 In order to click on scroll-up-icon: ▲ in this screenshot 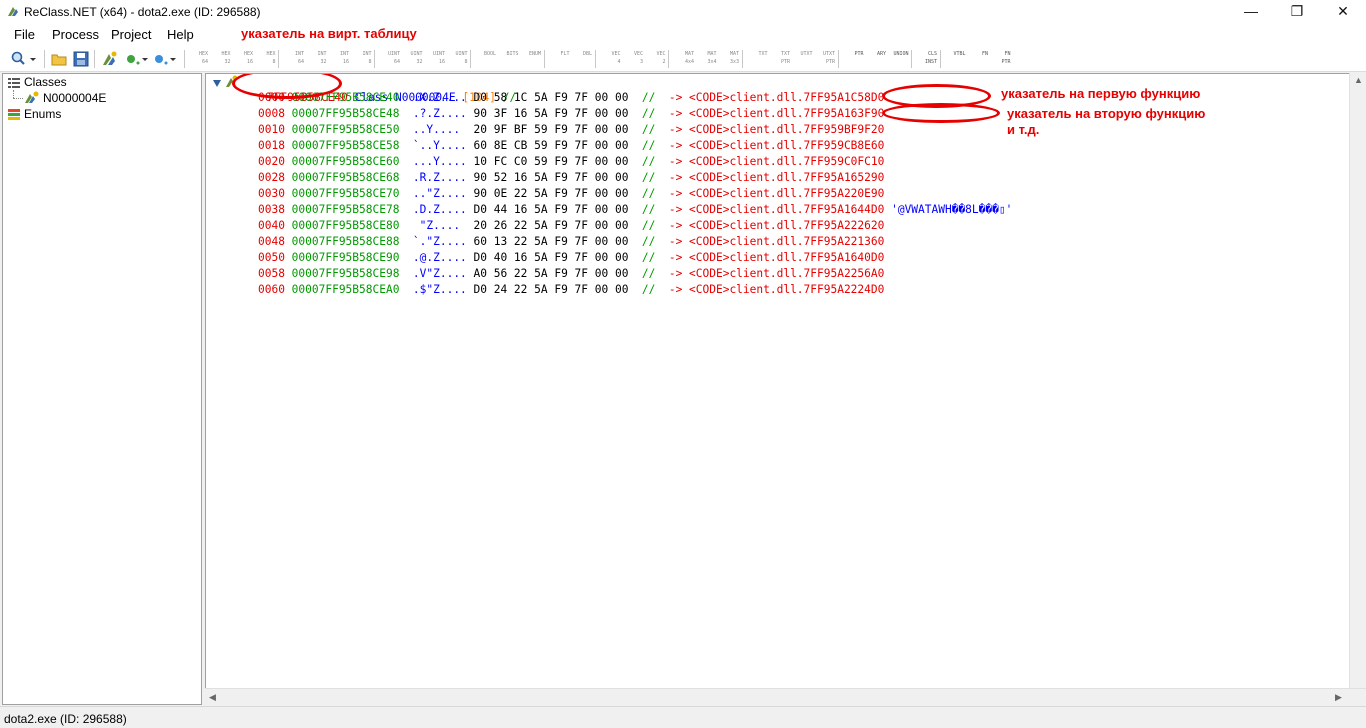, I will do `click(1358, 80)`.